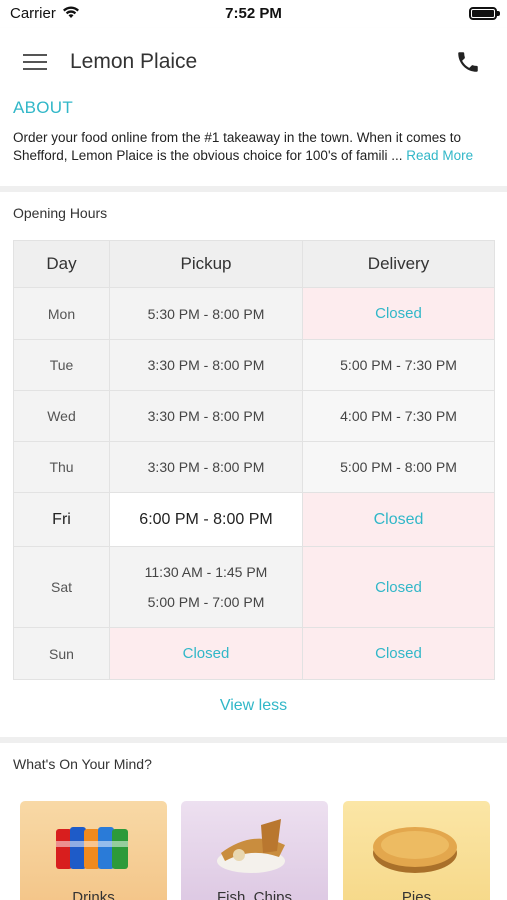 Image resolution: width=507 pixels, height=900 pixels. I want to click on drink-cans-icon, so click(92, 848).